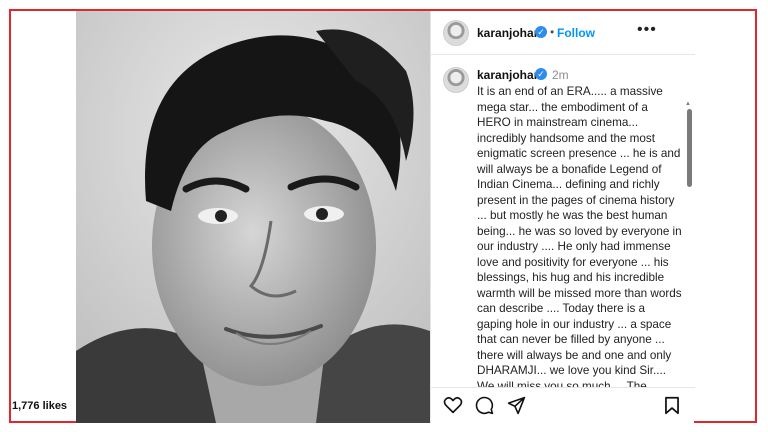  Describe the element at coordinates (516, 405) in the screenshot. I see `share-icon` at that location.